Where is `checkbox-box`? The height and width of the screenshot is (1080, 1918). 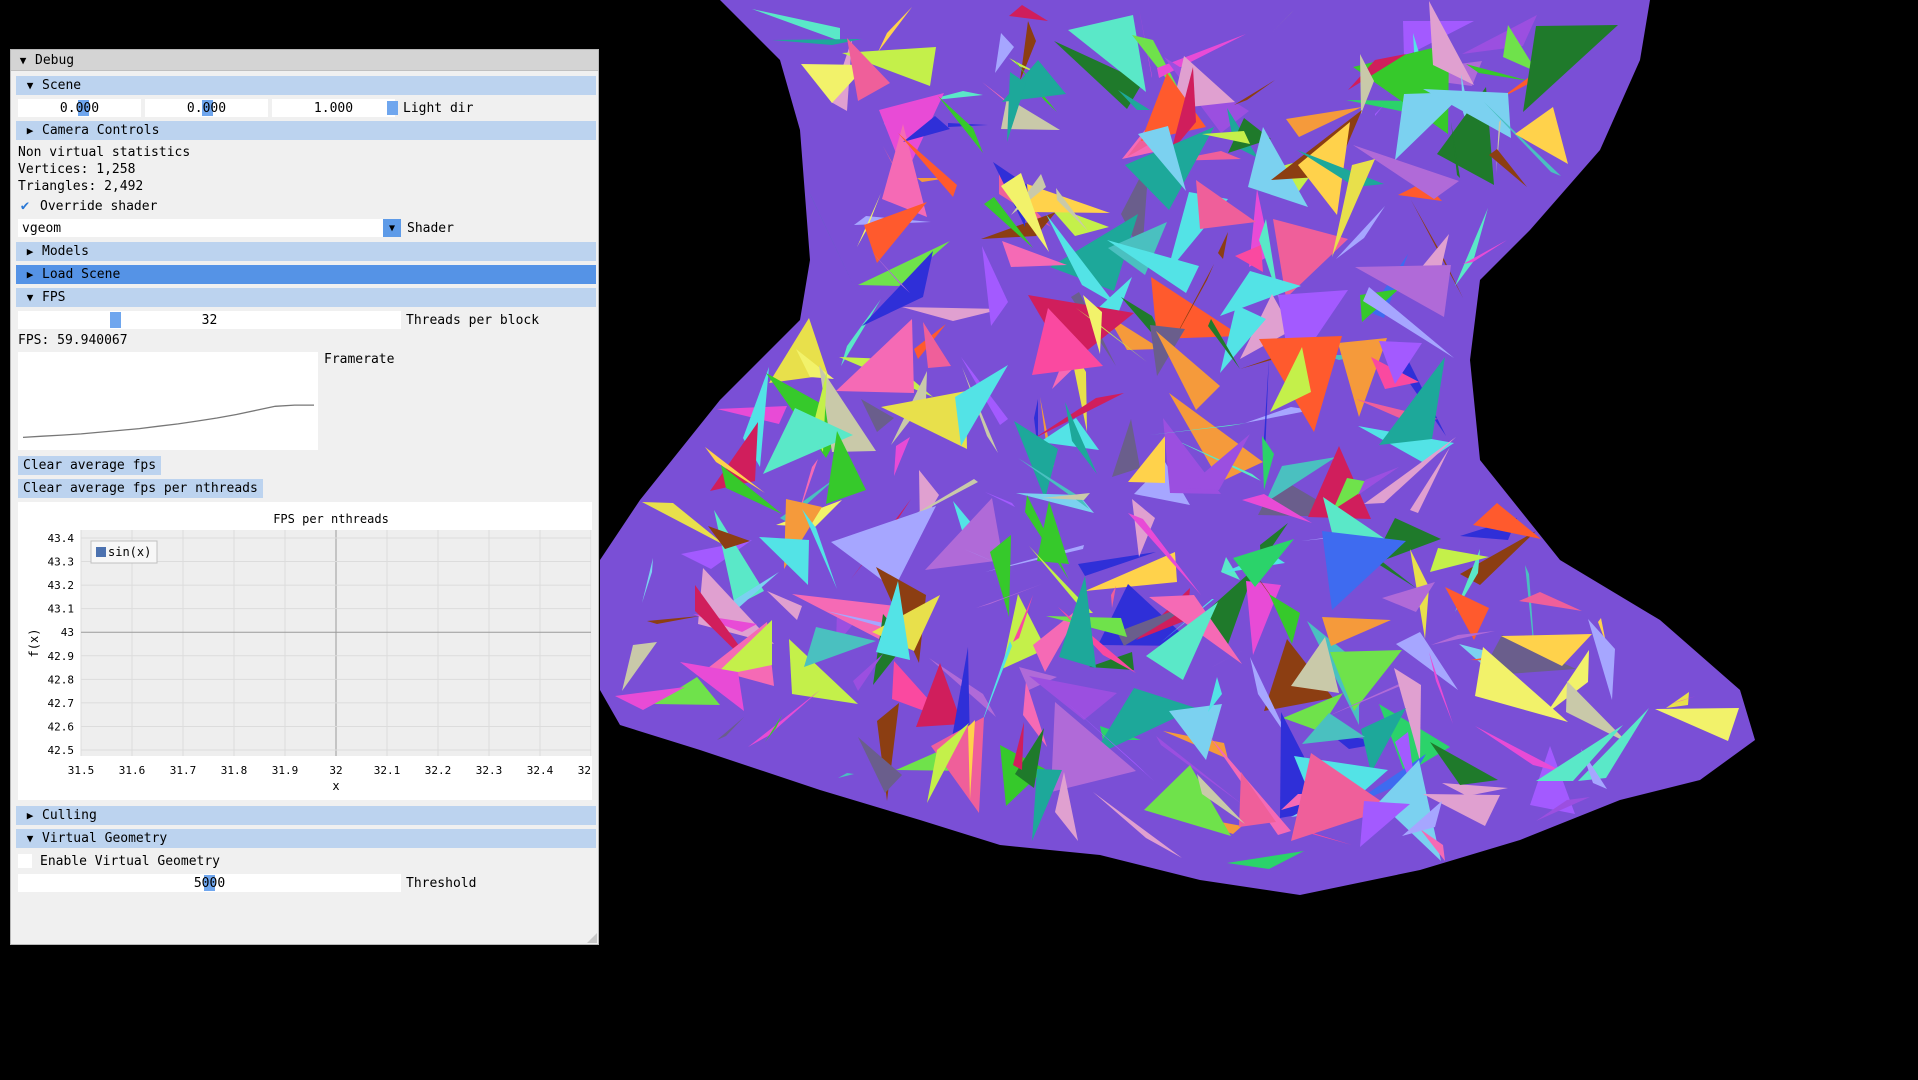
checkbox-box is located at coordinates (25, 861).